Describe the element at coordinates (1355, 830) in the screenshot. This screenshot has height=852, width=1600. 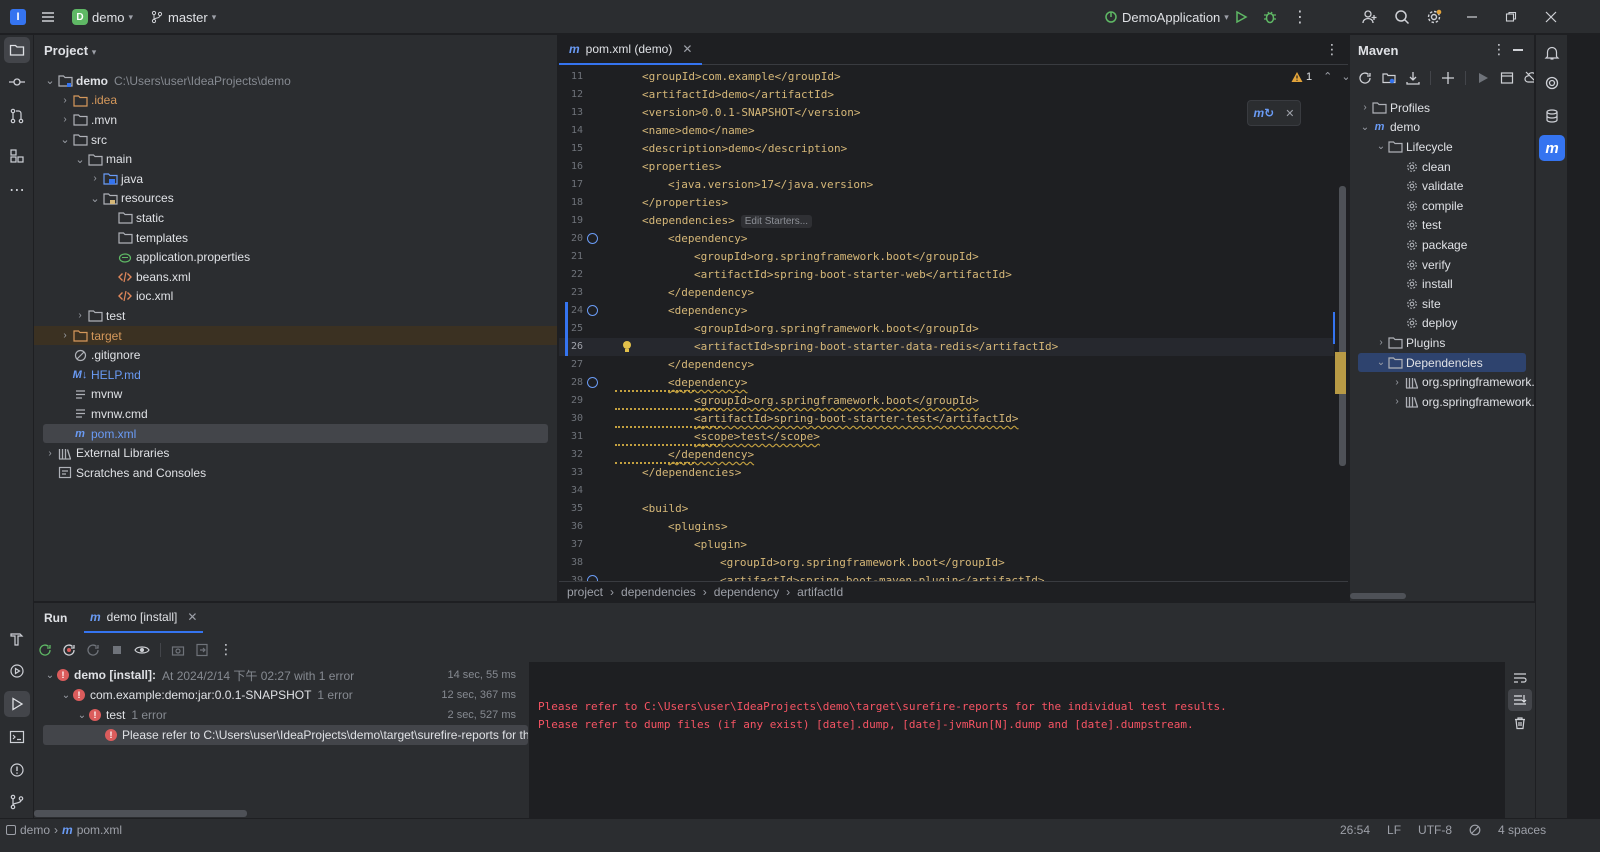
I see `caret-position: 26:54` at that location.